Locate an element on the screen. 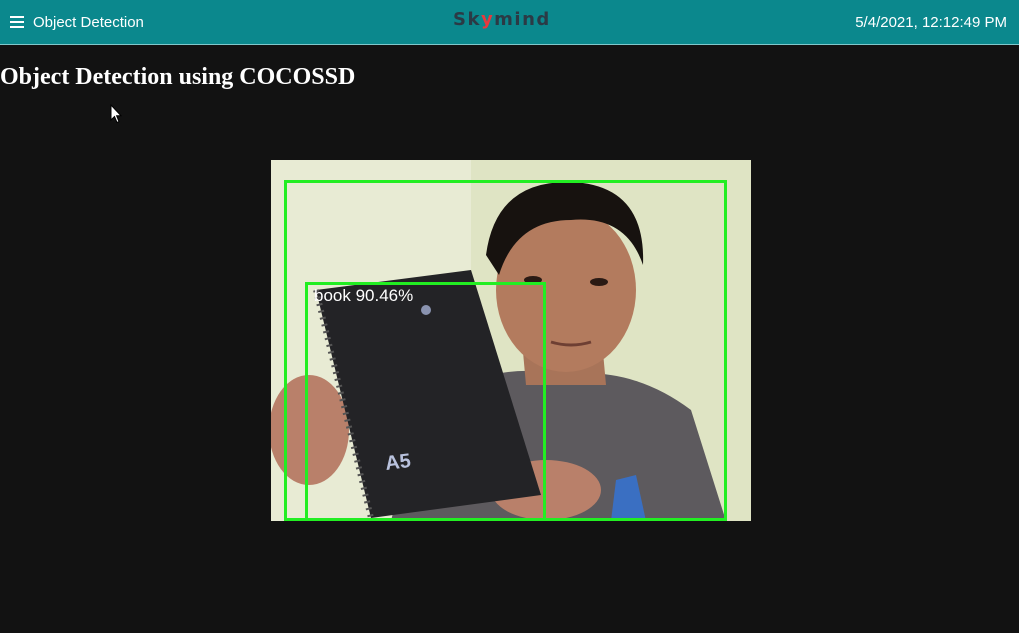 Image resolution: width=1019 pixels, height=633 pixels. detection-label-book: book 90.46% is located at coordinates (364, 295).